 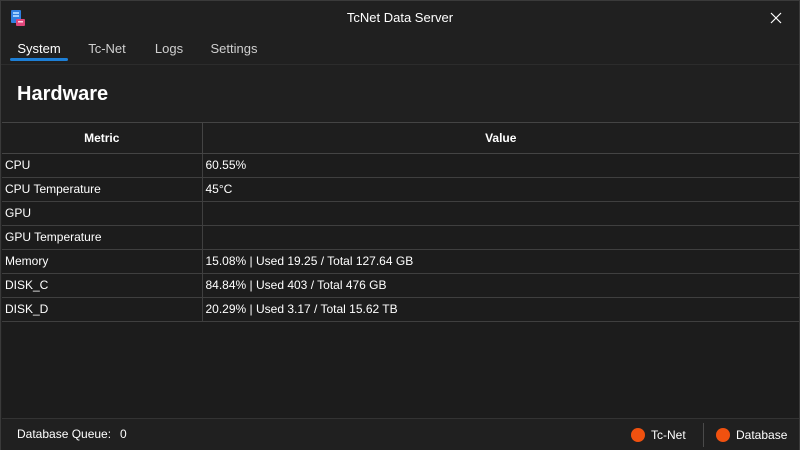 What do you see at coordinates (169, 49) in the screenshot?
I see `tab-logs: Logs` at bounding box center [169, 49].